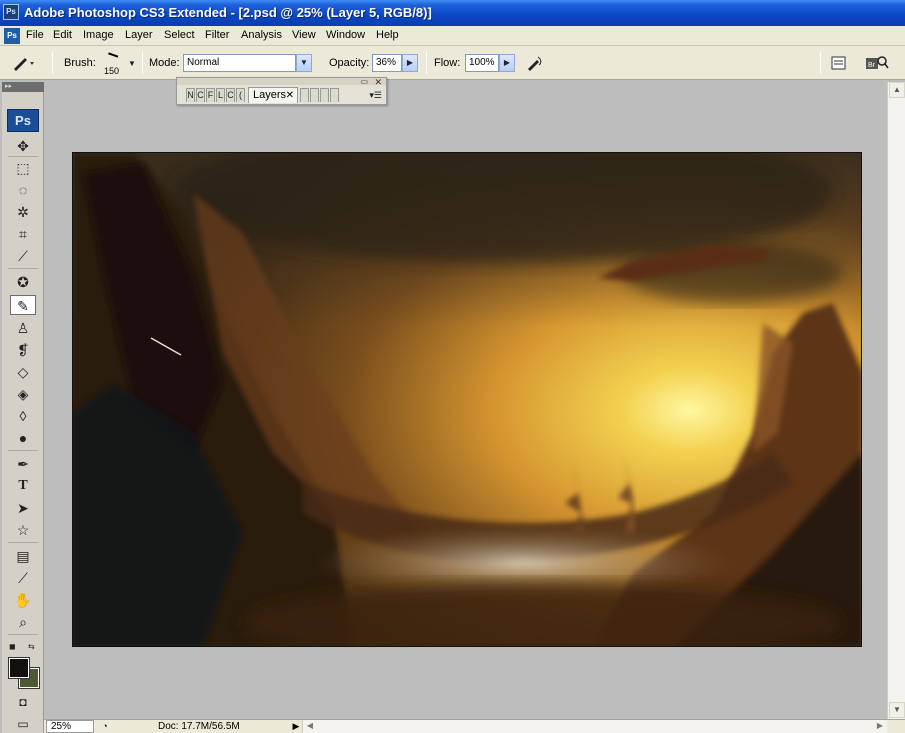 The height and width of the screenshot is (733, 905). What do you see at coordinates (324, 95) in the screenshot?
I see `tab-info` at bounding box center [324, 95].